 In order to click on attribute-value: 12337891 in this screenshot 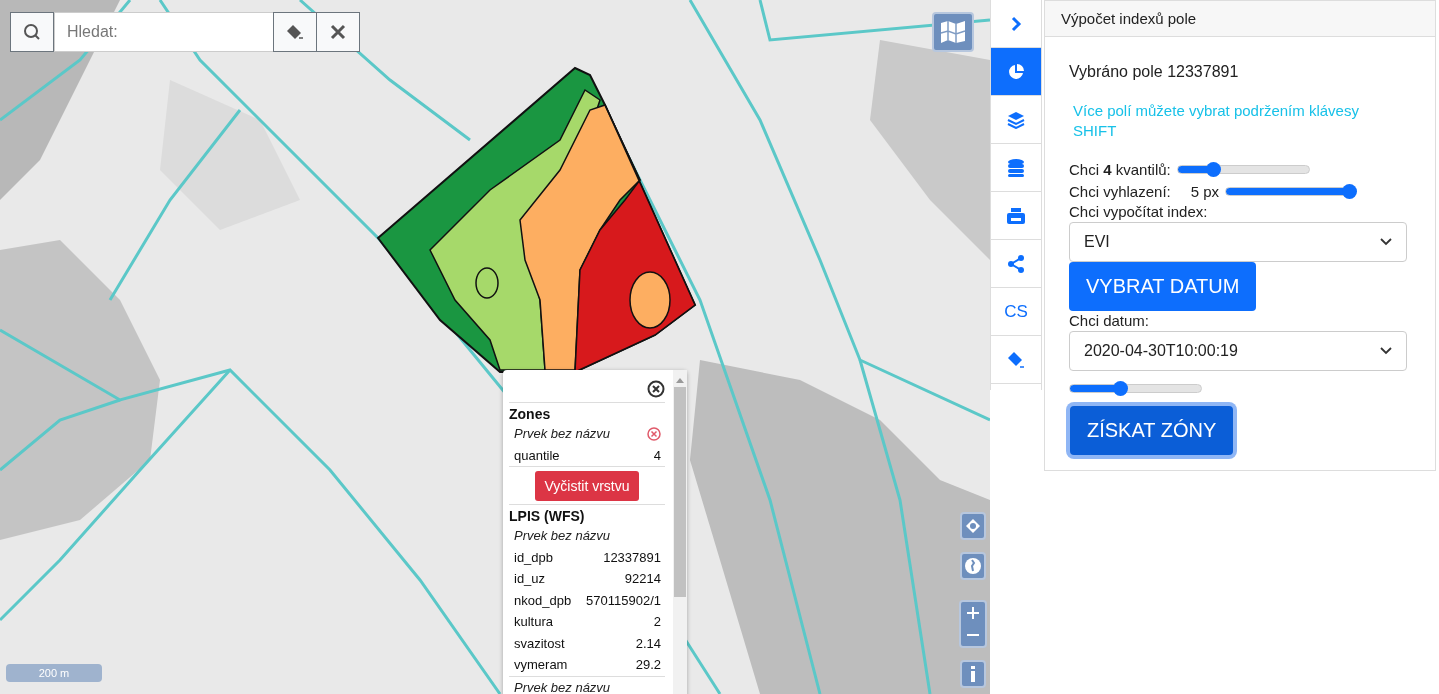, I will do `click(632, 557)`.